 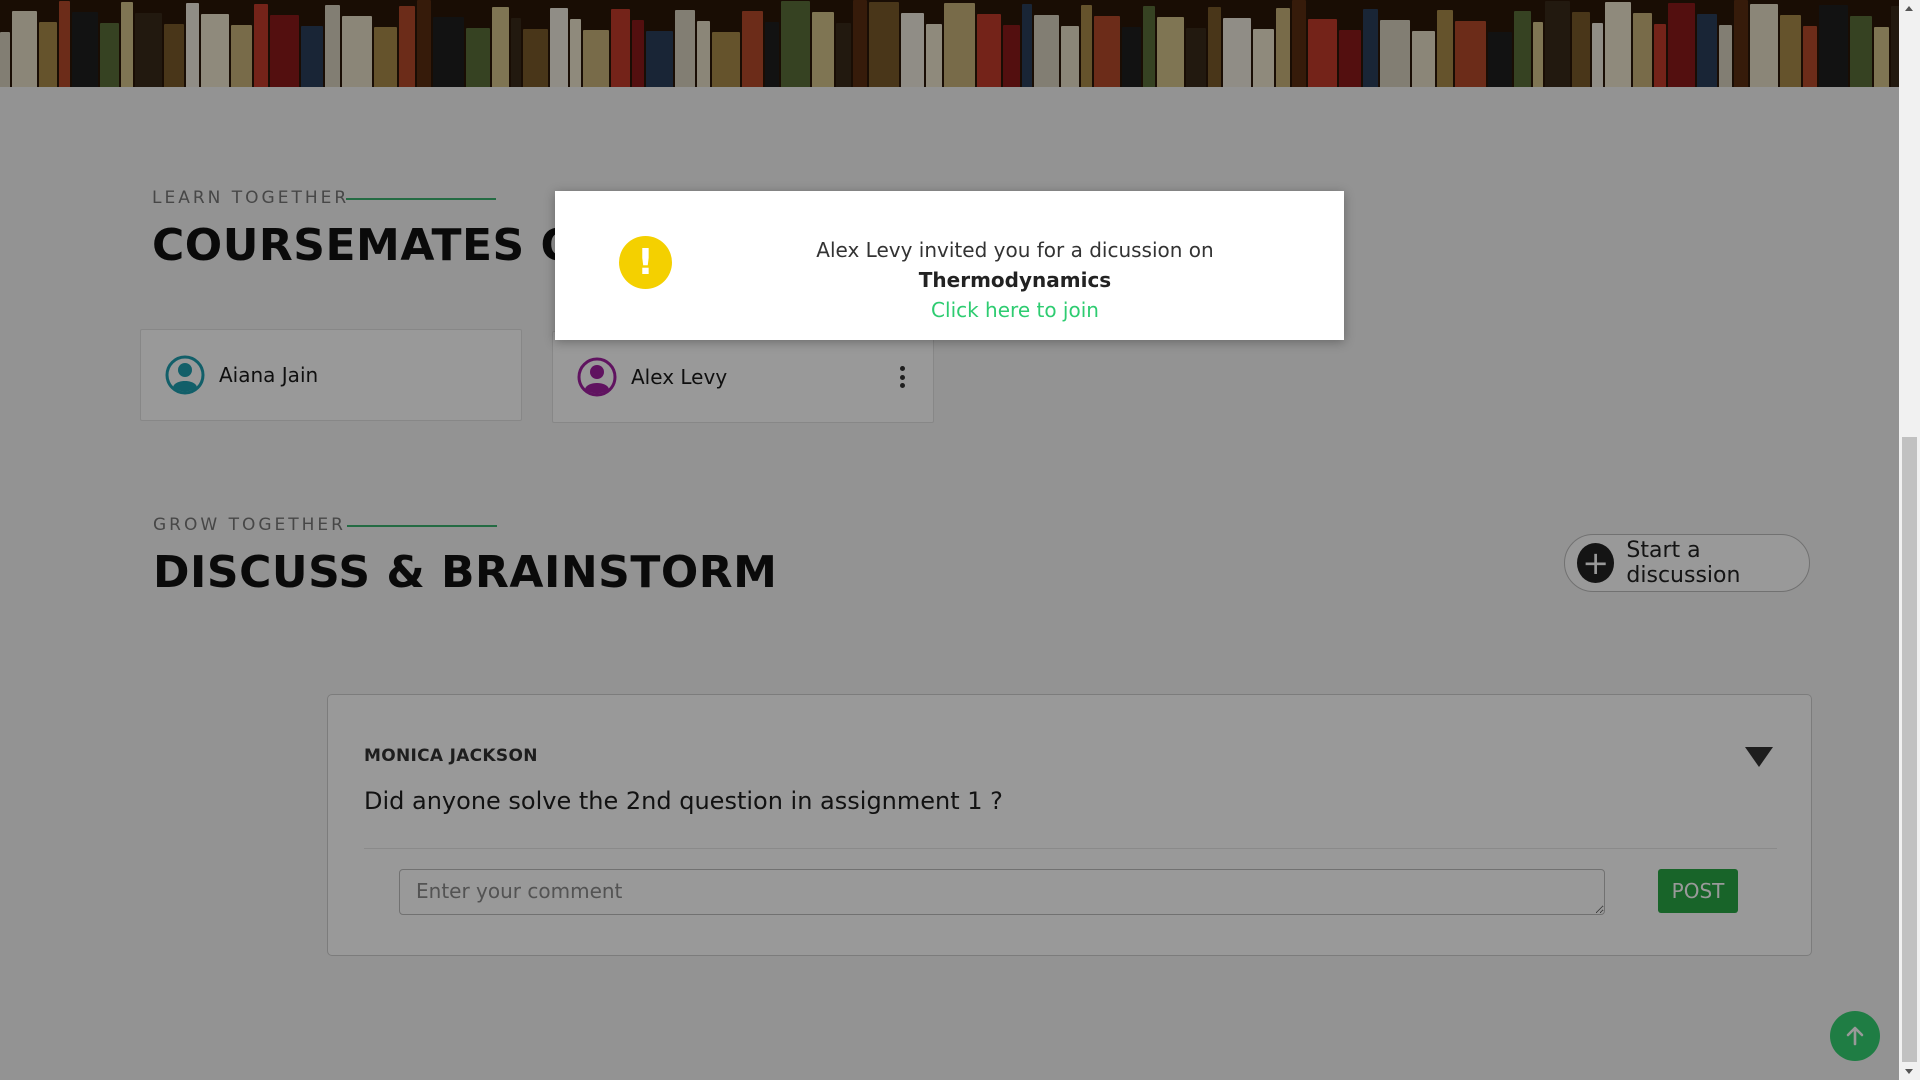 I want to click on invitation-topic: Thermodynamics, so click(x=1015, y=280).